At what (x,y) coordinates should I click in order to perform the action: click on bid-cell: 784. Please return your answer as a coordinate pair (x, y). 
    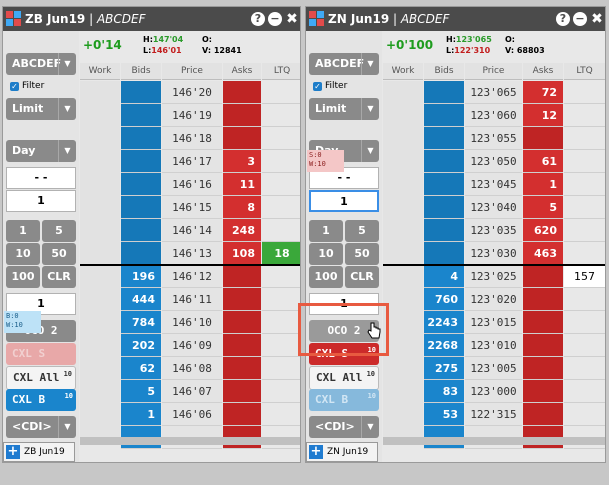
    Looking at the image, I should click on (141, 322).